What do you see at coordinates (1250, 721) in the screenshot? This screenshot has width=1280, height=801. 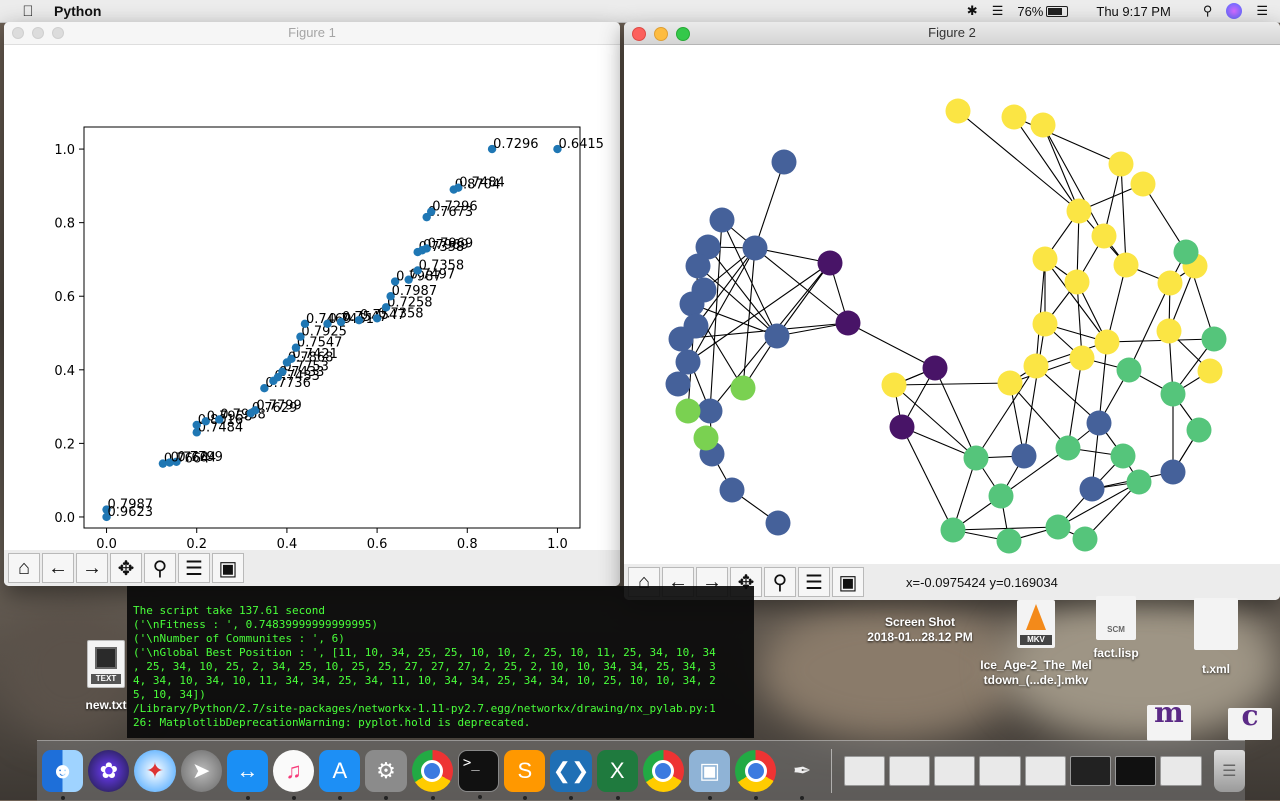 I see `desktop-file-partial: c` at bounding box center [1250, 721].